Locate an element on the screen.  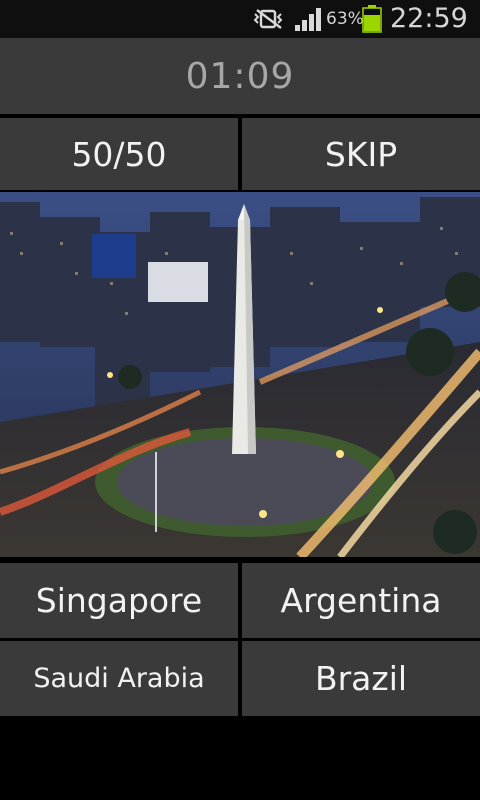
answer-button-2: Argentina is located at coordinates (361, 600).